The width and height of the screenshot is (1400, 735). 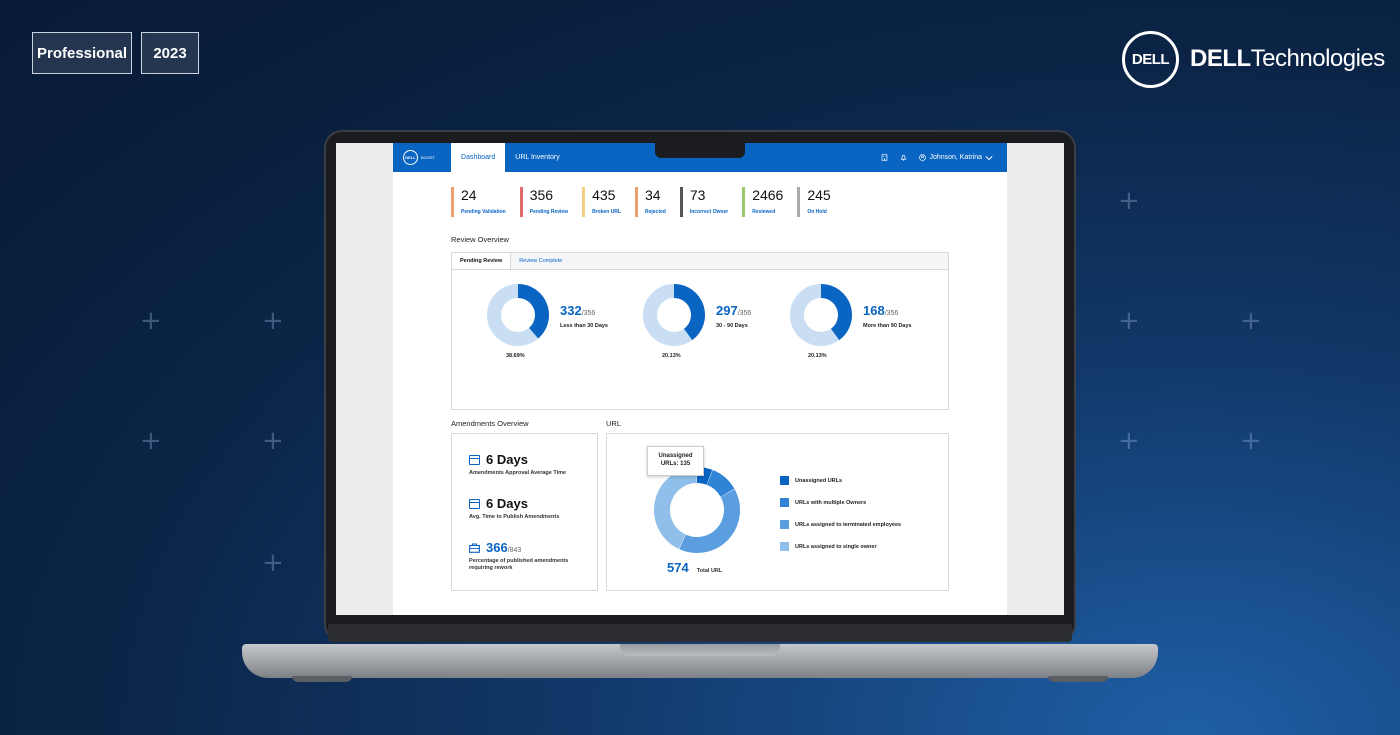 I want to click on stat-card: 34 Rejected, so click(x=650, y=202).